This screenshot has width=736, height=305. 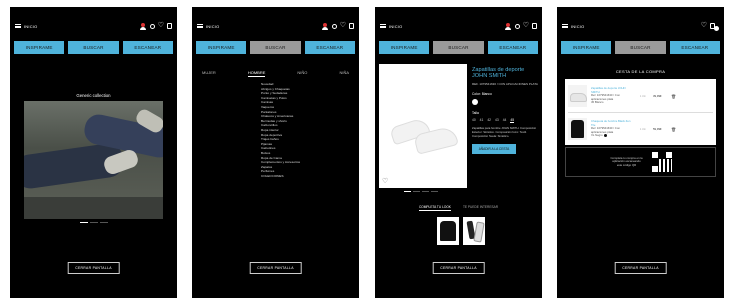 What do you see at coordinates (482, 120) in the screenshot?
I see `size-option: 41` at bounding box center [482, 120].